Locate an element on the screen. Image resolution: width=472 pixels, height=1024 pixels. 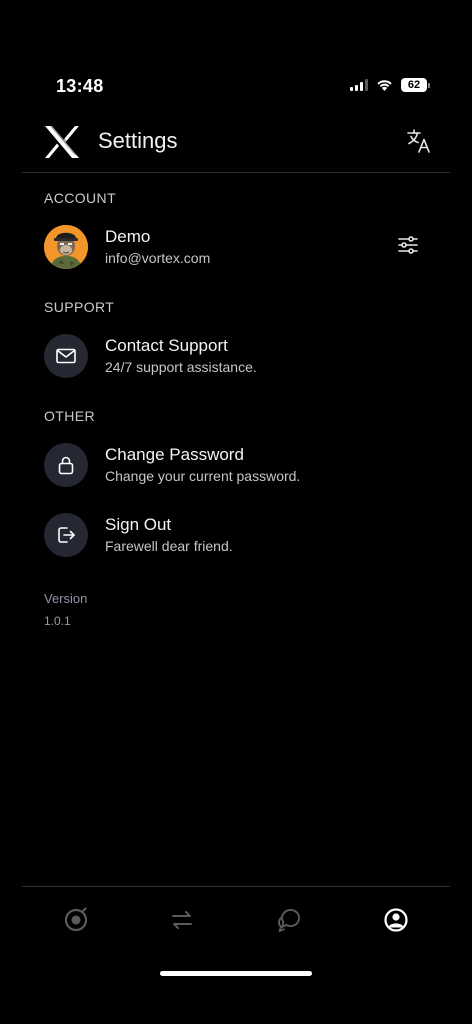
password-icon-wrap is located at coordinates (66, 465).